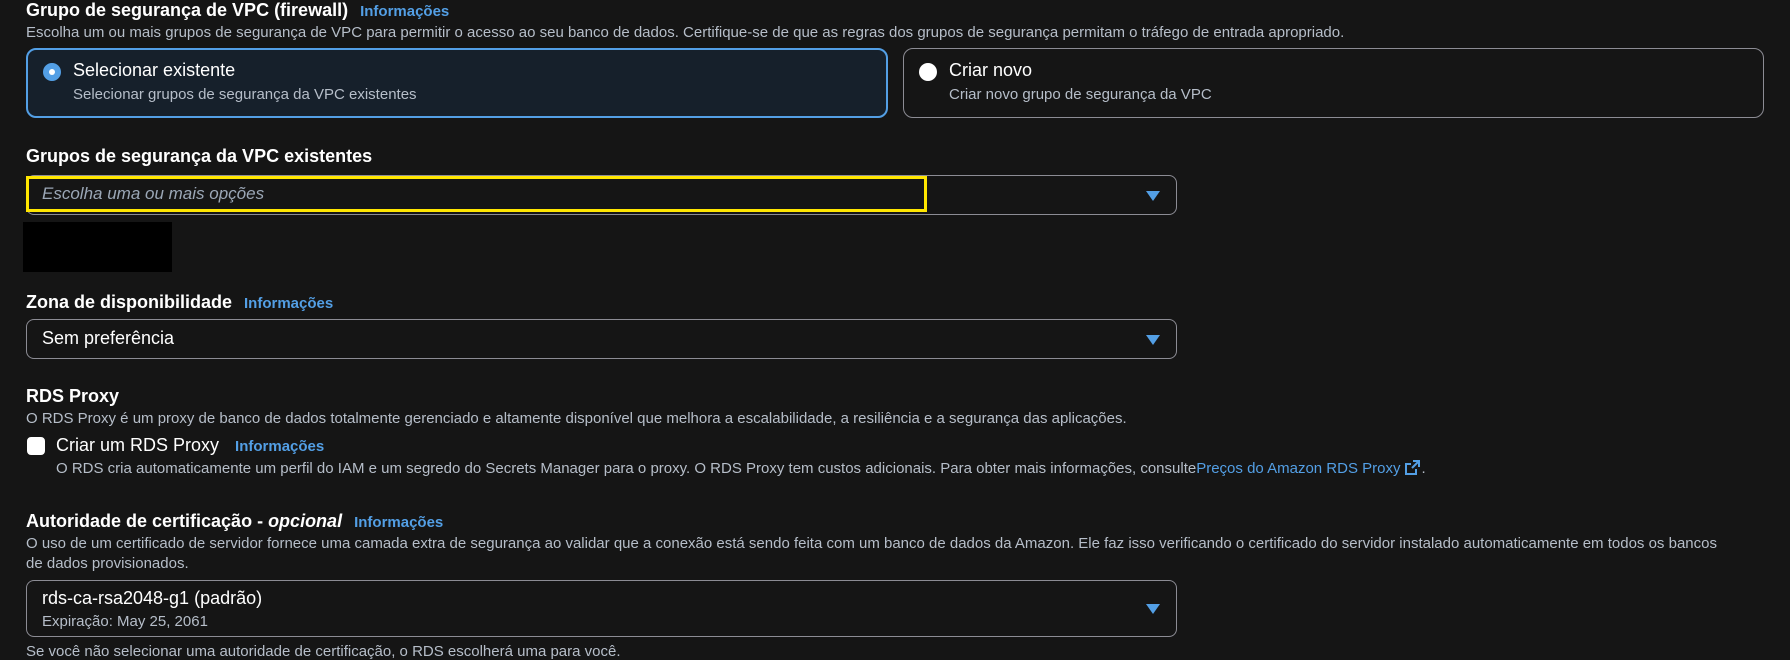  What do you see at coordinates (398, 522) in the screenshot?
I see `ca-info-link: Informações` at bounding box center [398, 522].